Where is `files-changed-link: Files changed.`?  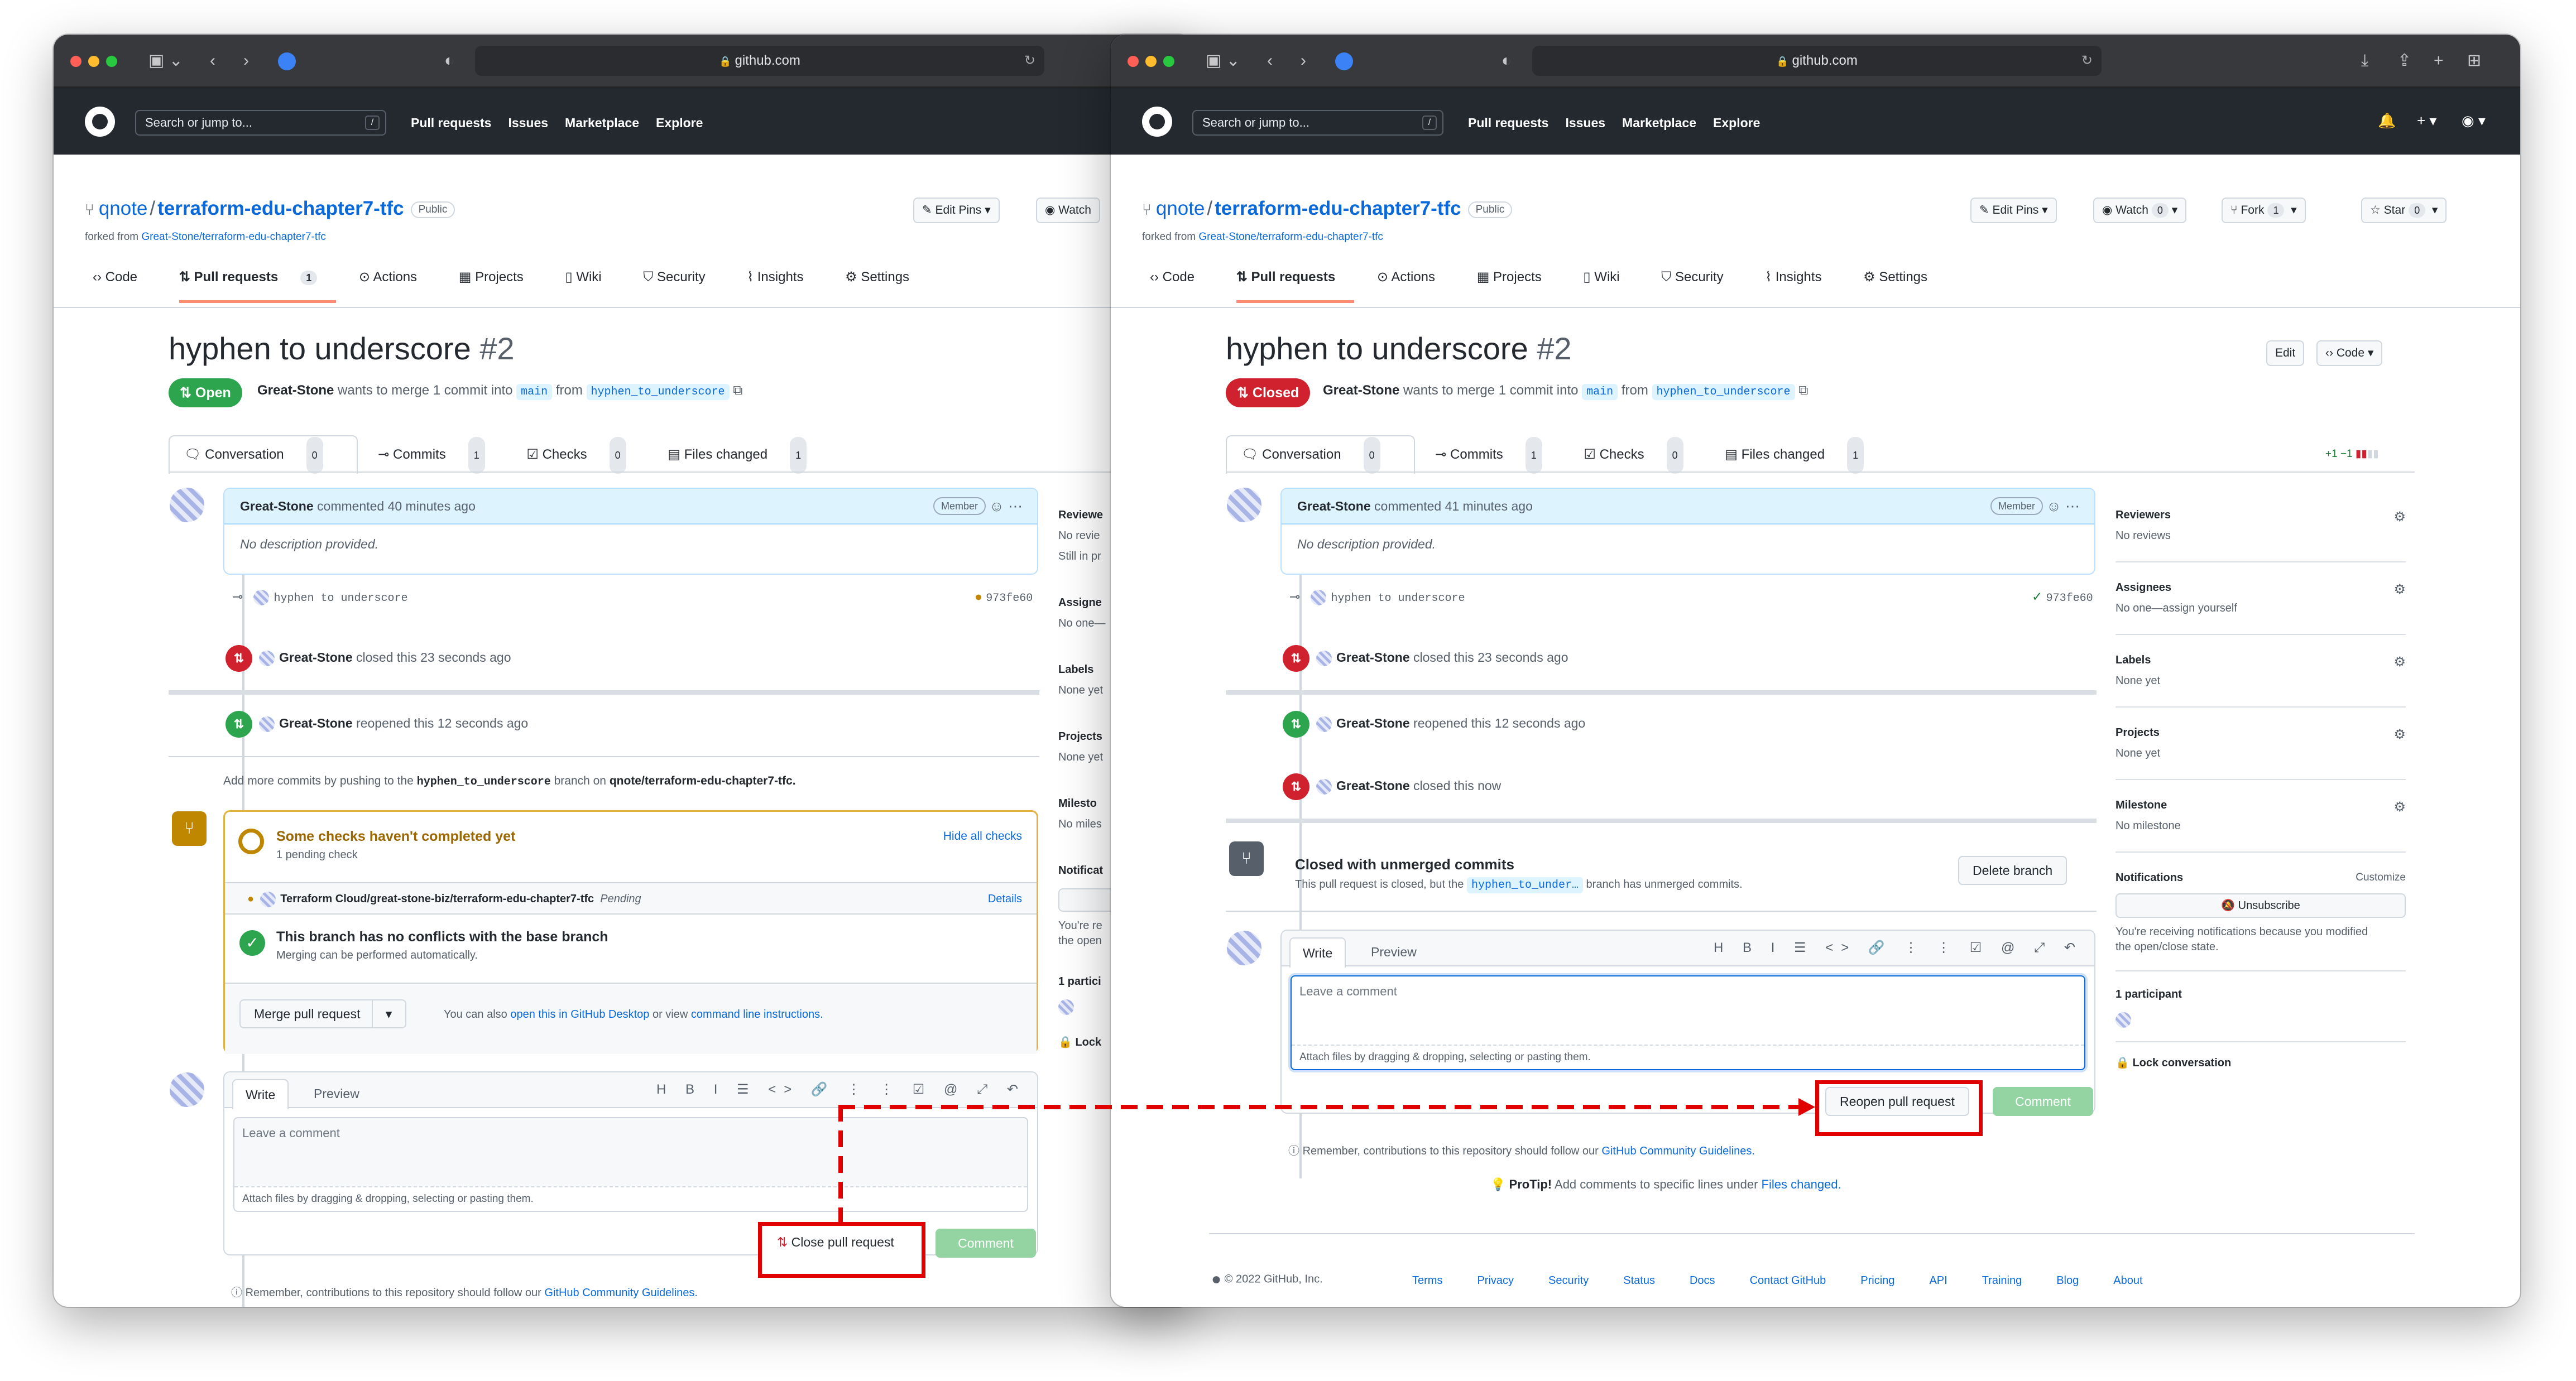 files-changed-link: Files changed. is located at coordinates (1801, 1184).